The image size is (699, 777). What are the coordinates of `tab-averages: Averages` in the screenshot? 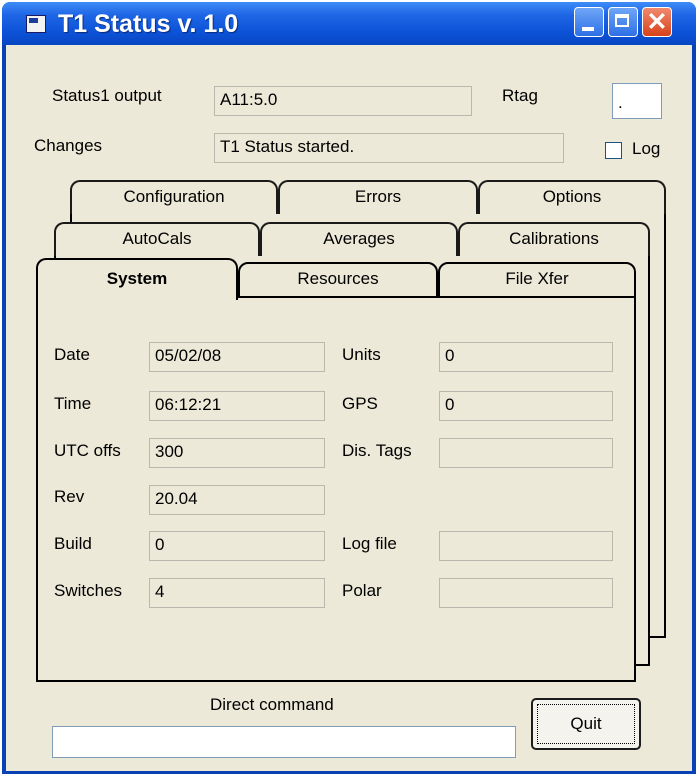 It's located at (359, 239).